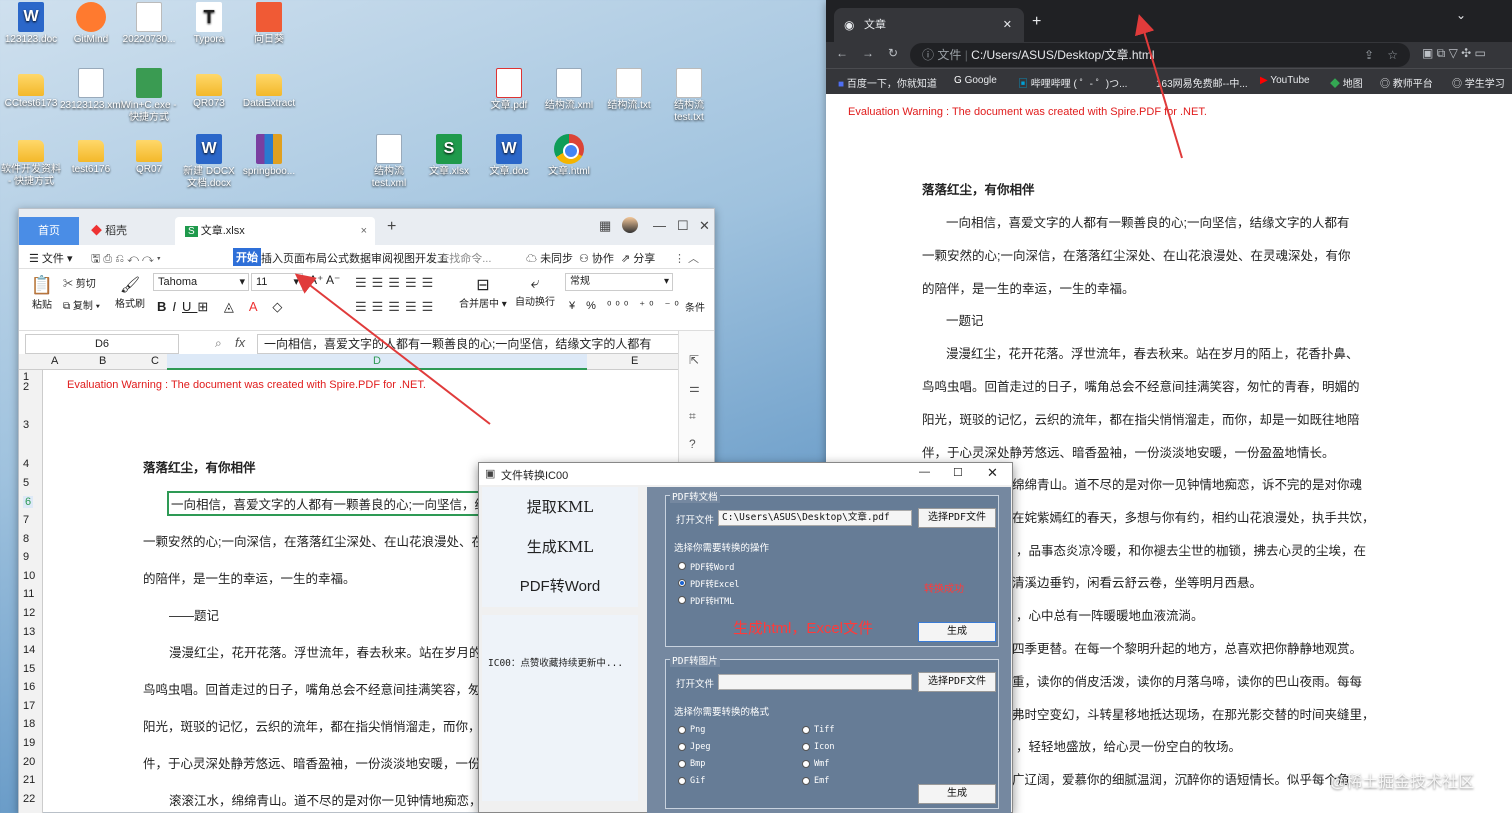 The height and width of the screenshot is (813, 1512). I want to click on align-buttons-top: ☰☰☰☰☰, so click(396, 283).